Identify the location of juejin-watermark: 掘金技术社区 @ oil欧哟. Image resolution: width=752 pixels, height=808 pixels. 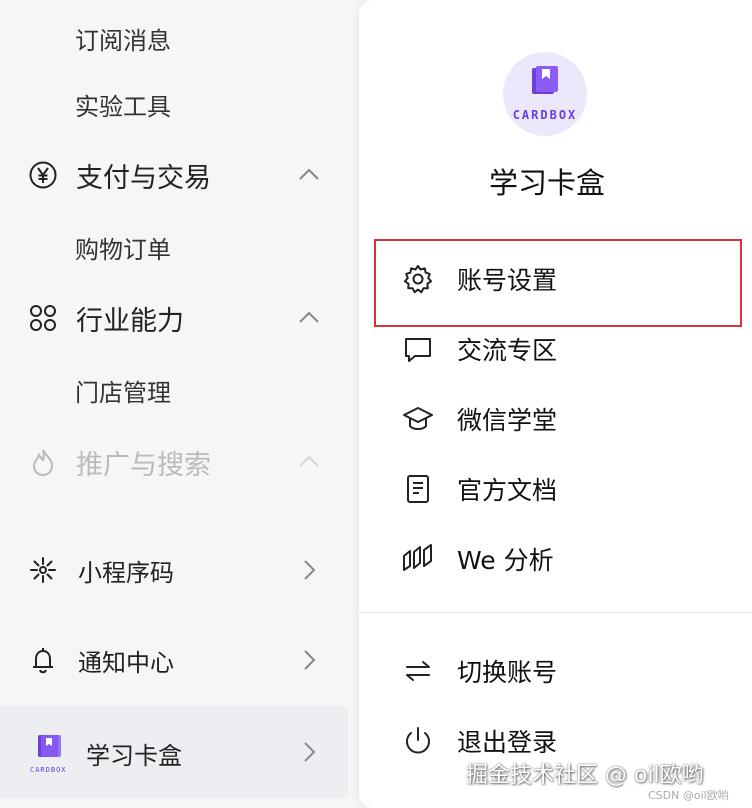
(585, 775).